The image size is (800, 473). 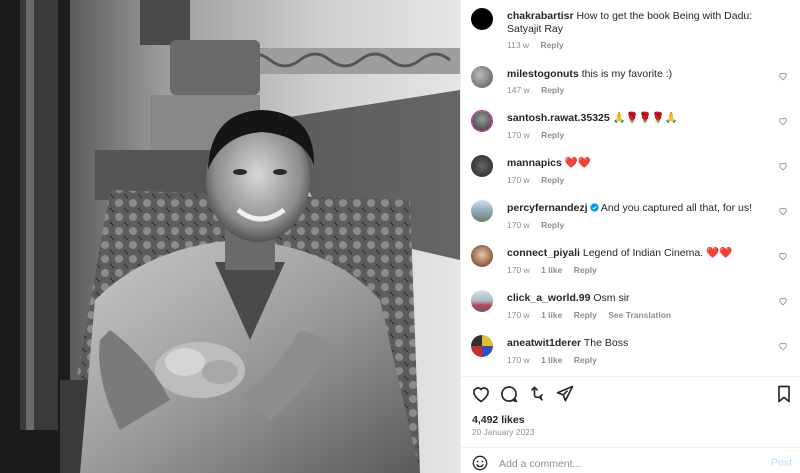 What do you see at coordinates (630, 395) in the screenshot?
I see `post-action-bar` at bounding box center [630, 395].